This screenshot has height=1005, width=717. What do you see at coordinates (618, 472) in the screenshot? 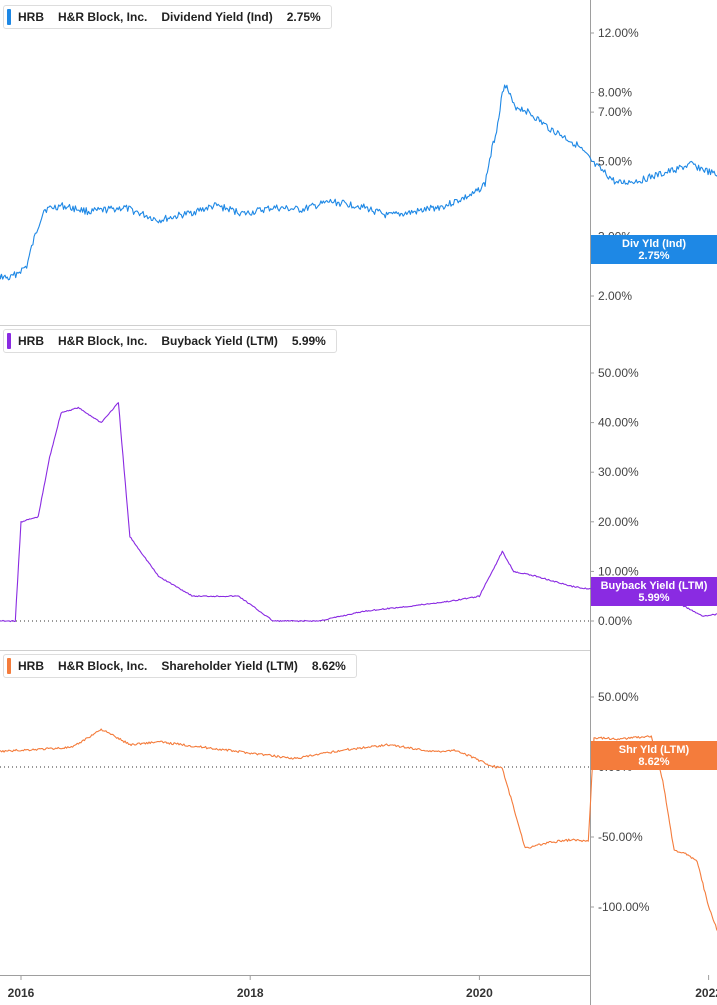
I see `y-tick-label: 30.00%` at bounding box center [618, 472].